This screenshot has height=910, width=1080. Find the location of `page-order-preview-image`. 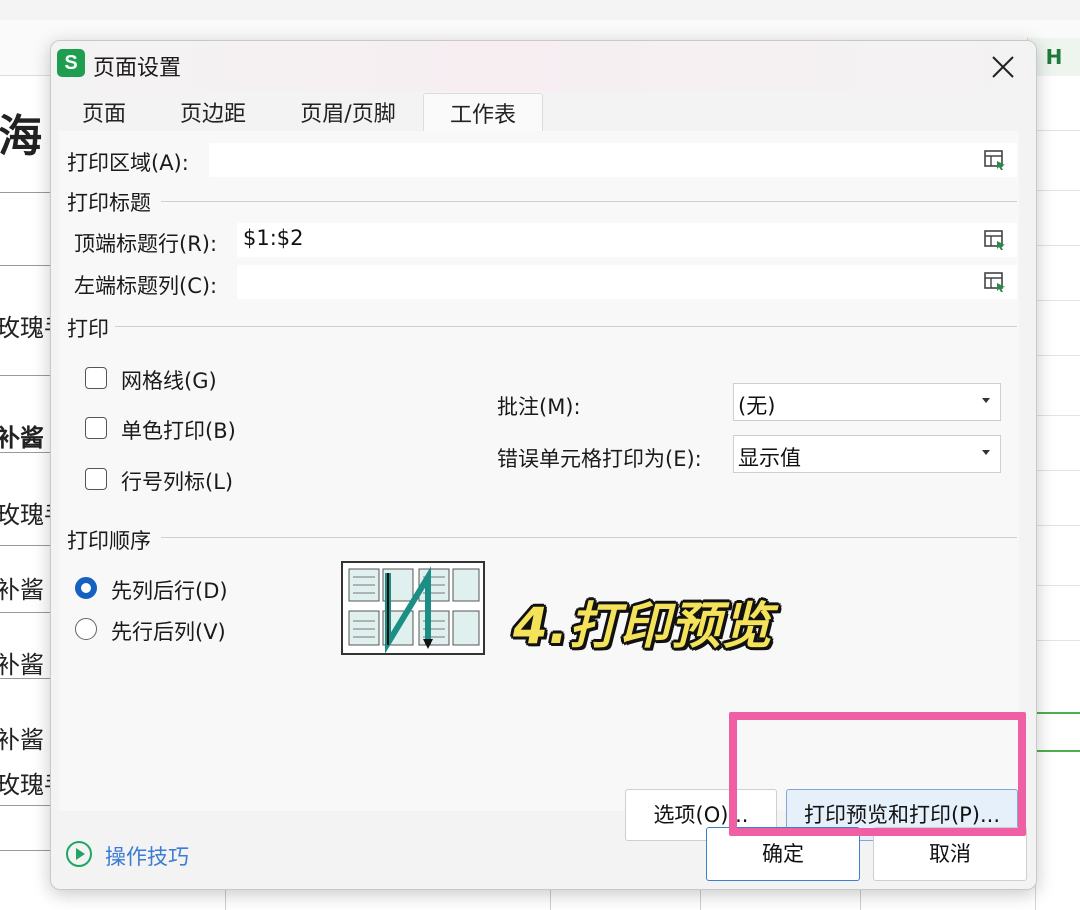

page-order-preview-image is located at coordinates (413, 608).